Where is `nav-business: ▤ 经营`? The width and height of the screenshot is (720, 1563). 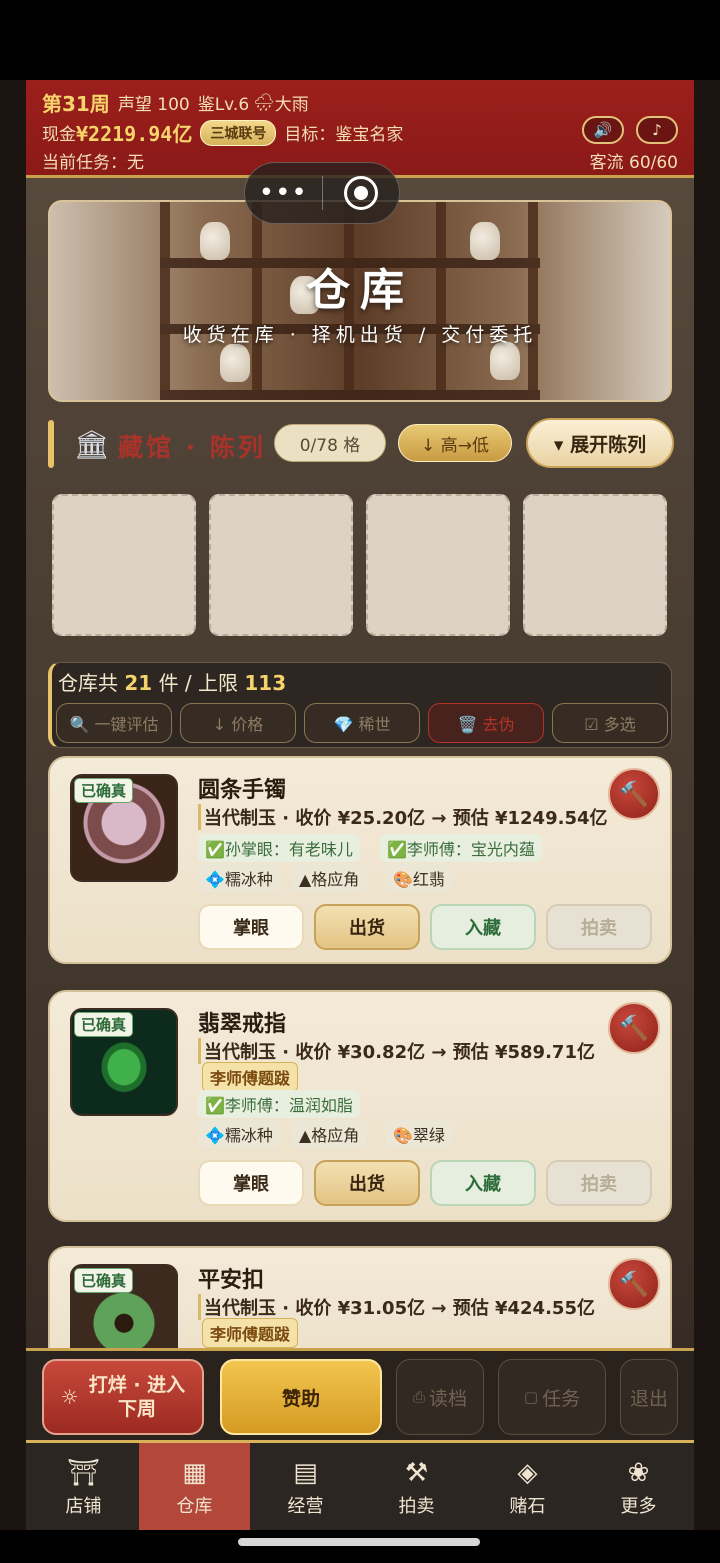 nav-business: ▤ 经营 is located at coordinates (305, 1486).